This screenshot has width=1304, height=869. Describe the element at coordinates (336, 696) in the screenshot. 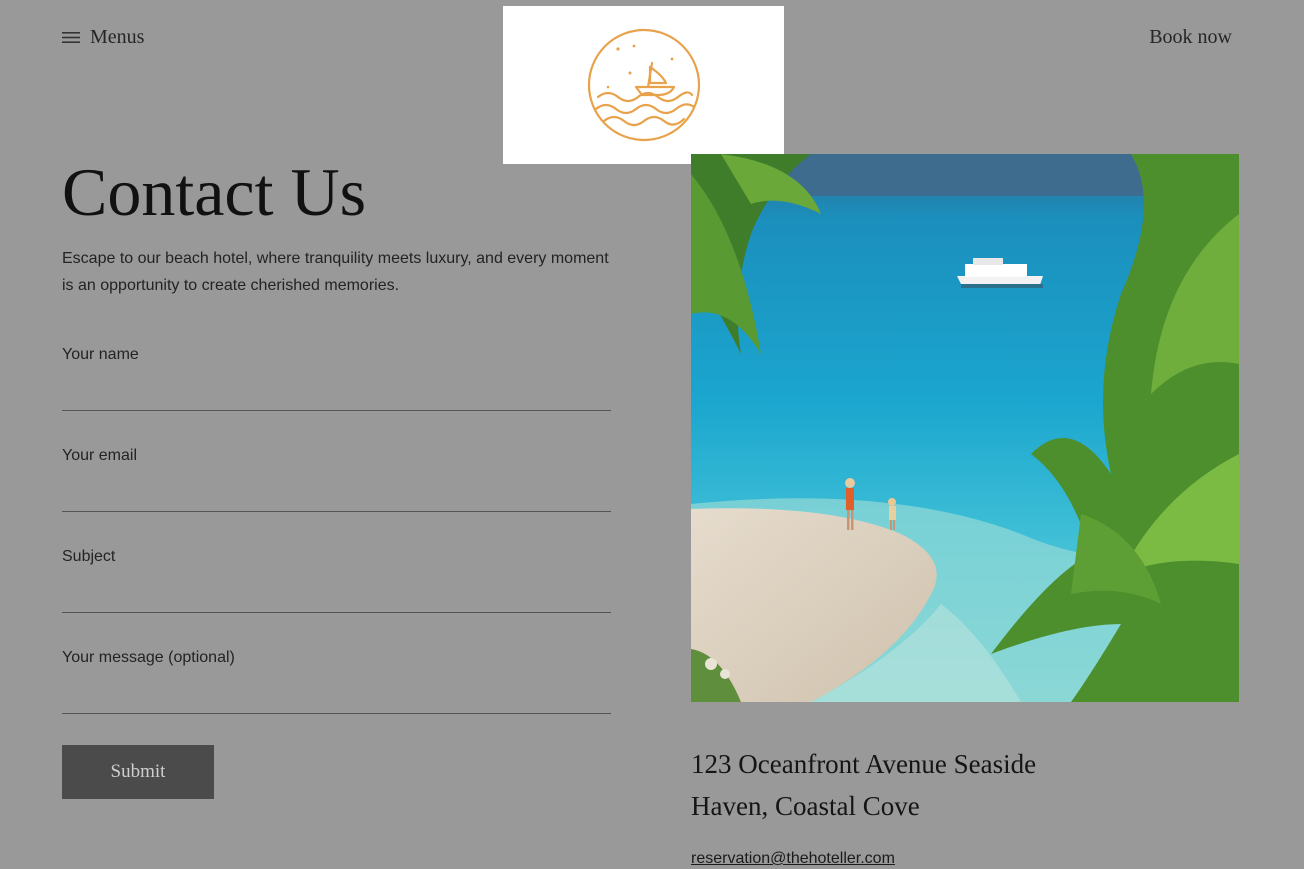

I see `message-input` at that location.